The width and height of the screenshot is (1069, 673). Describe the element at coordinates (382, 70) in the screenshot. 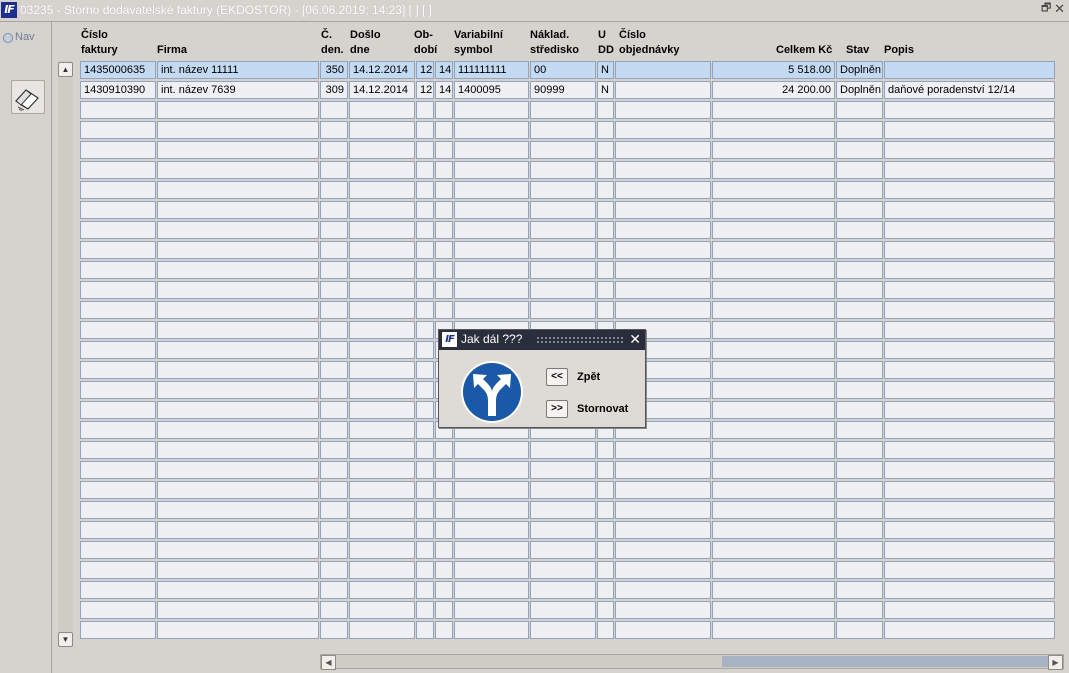

I see `cell-doslo-dne: 14.12.2014` at that location.